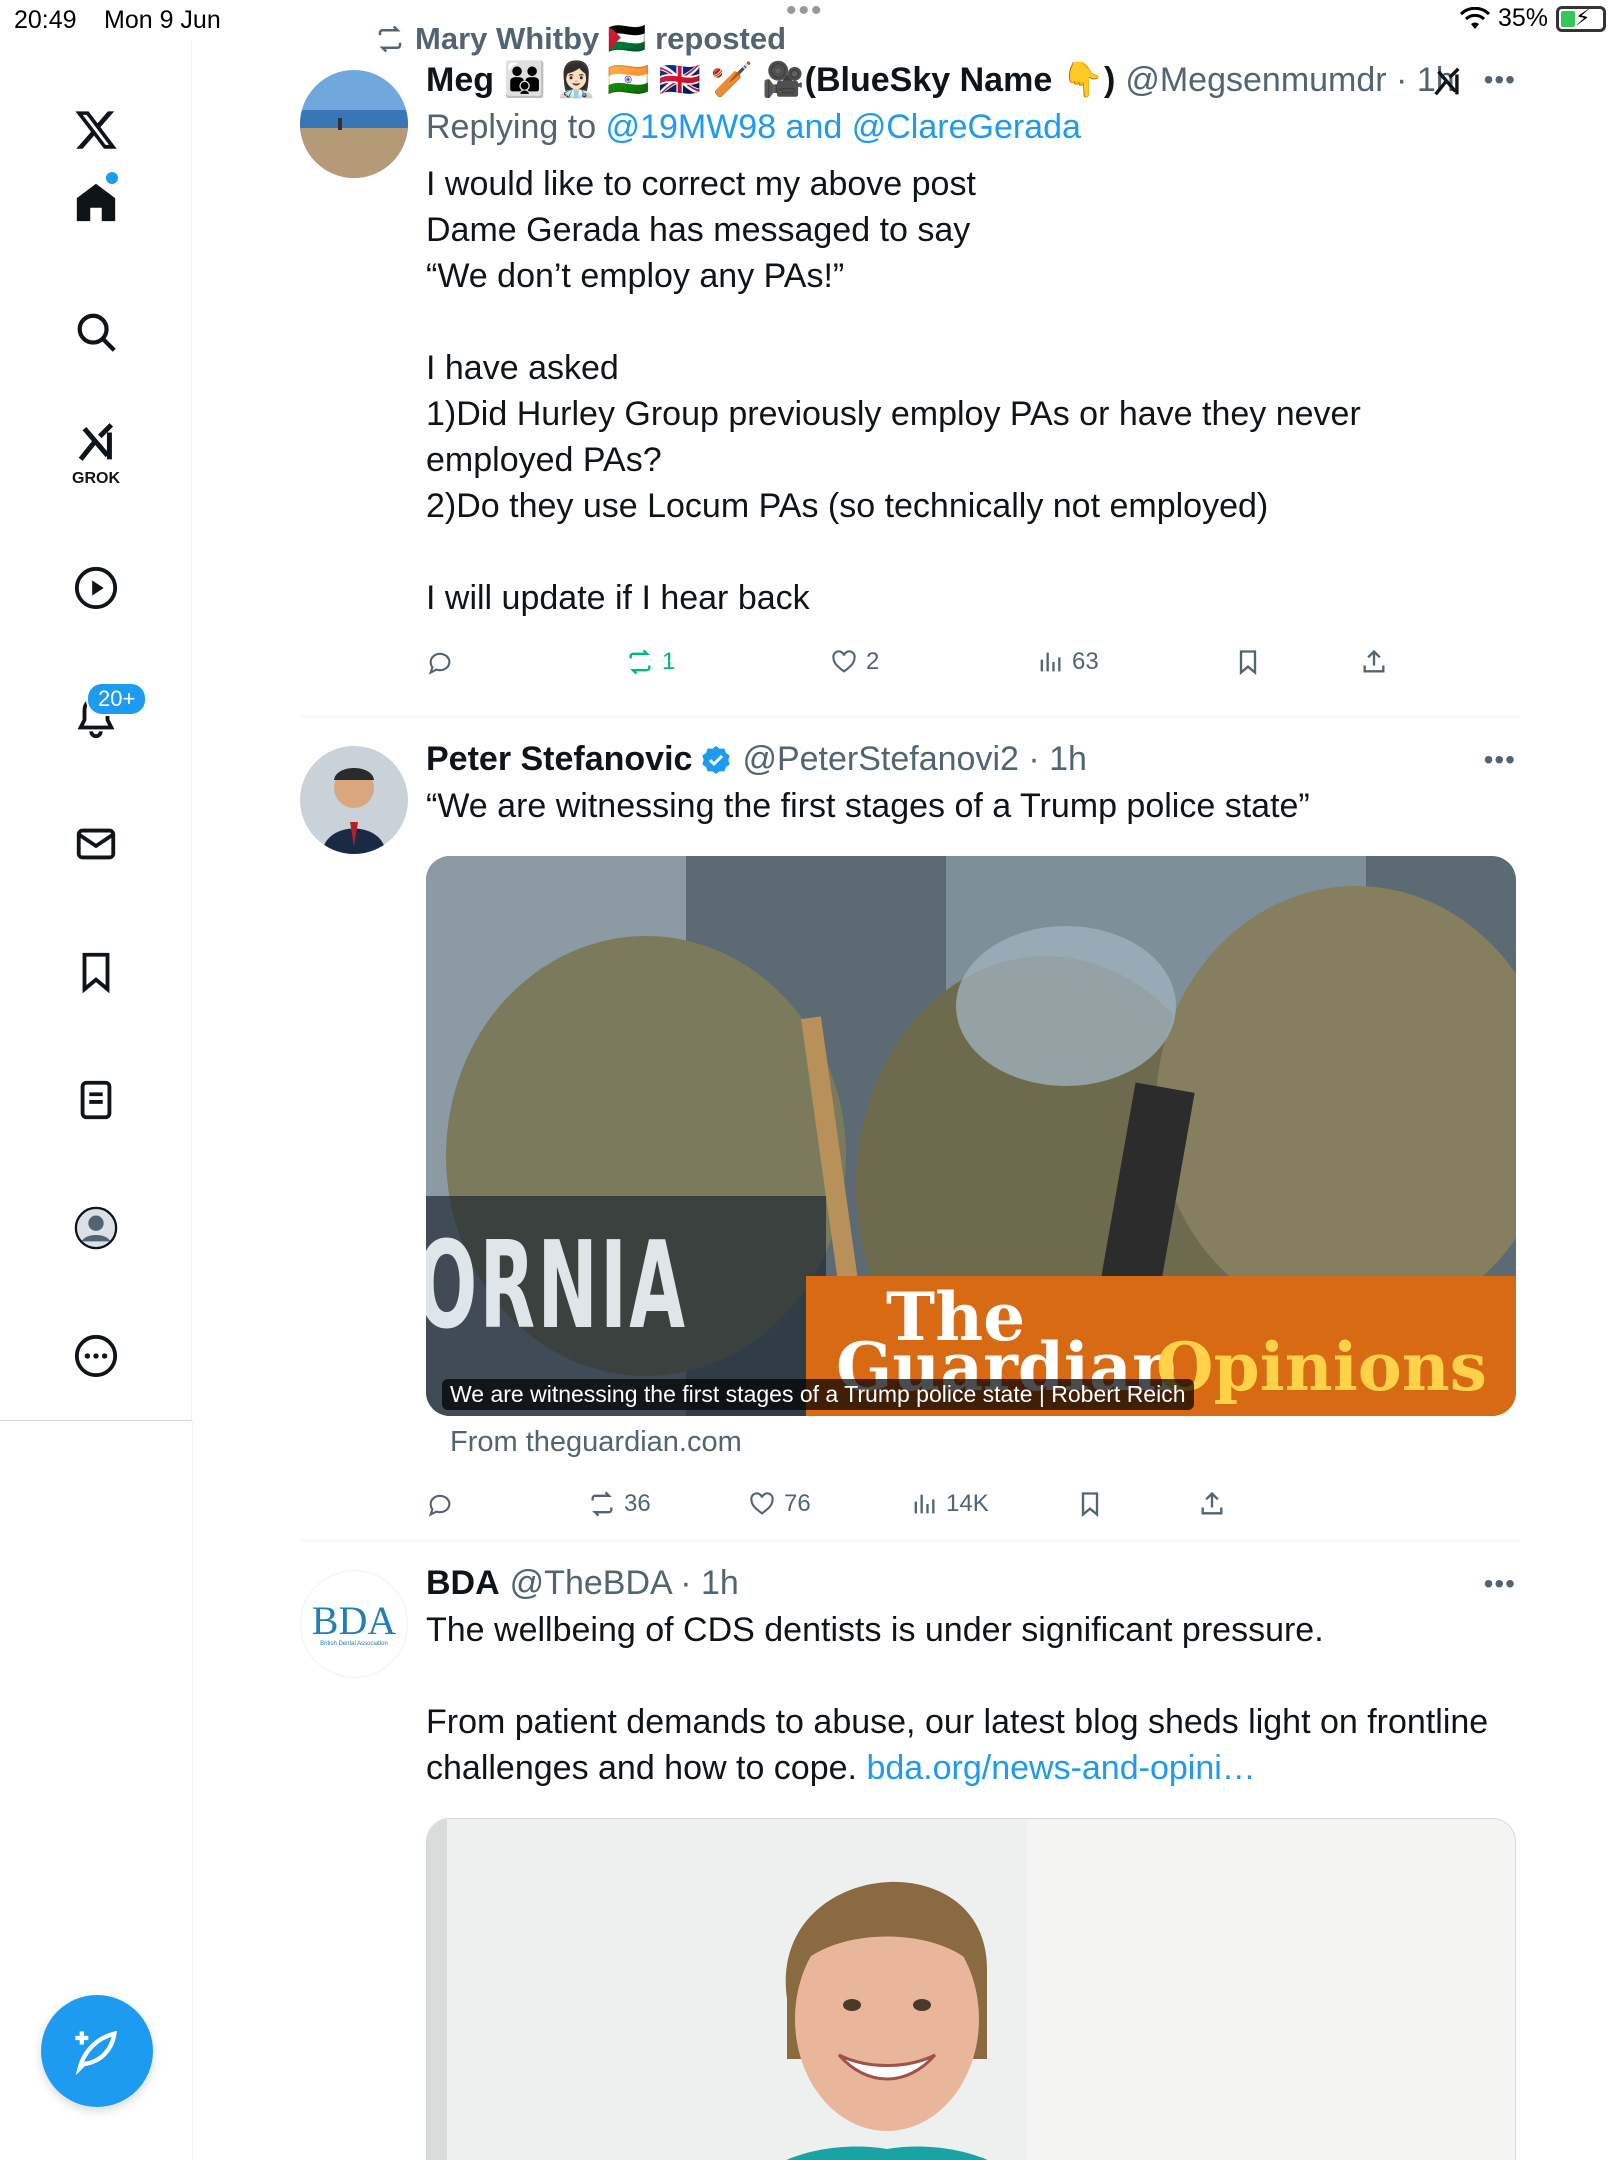  Describe the element at coordinates (516, 127) in the screenshot. I see `replying-to-prefix: Replying to` at that location.